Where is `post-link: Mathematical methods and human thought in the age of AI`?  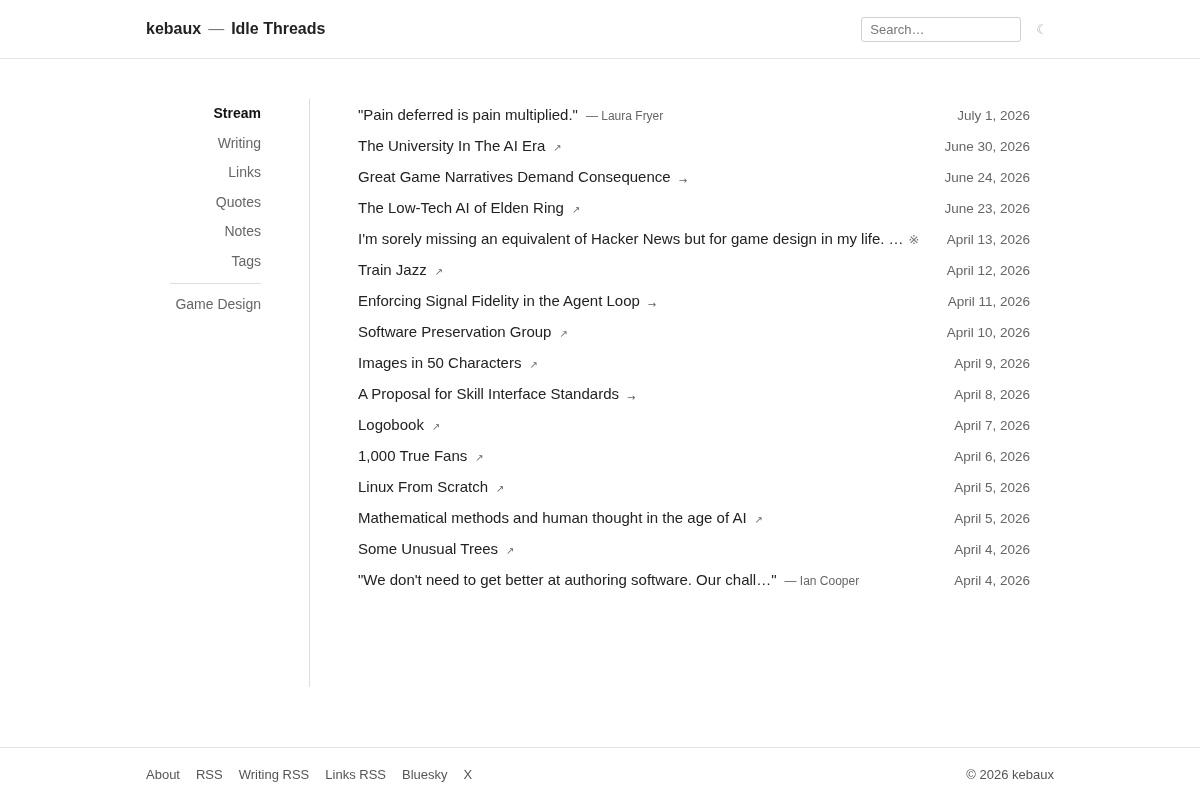 post-link: Mathematical methods and human thought in the age of AI is located at coordinates (552, 517).